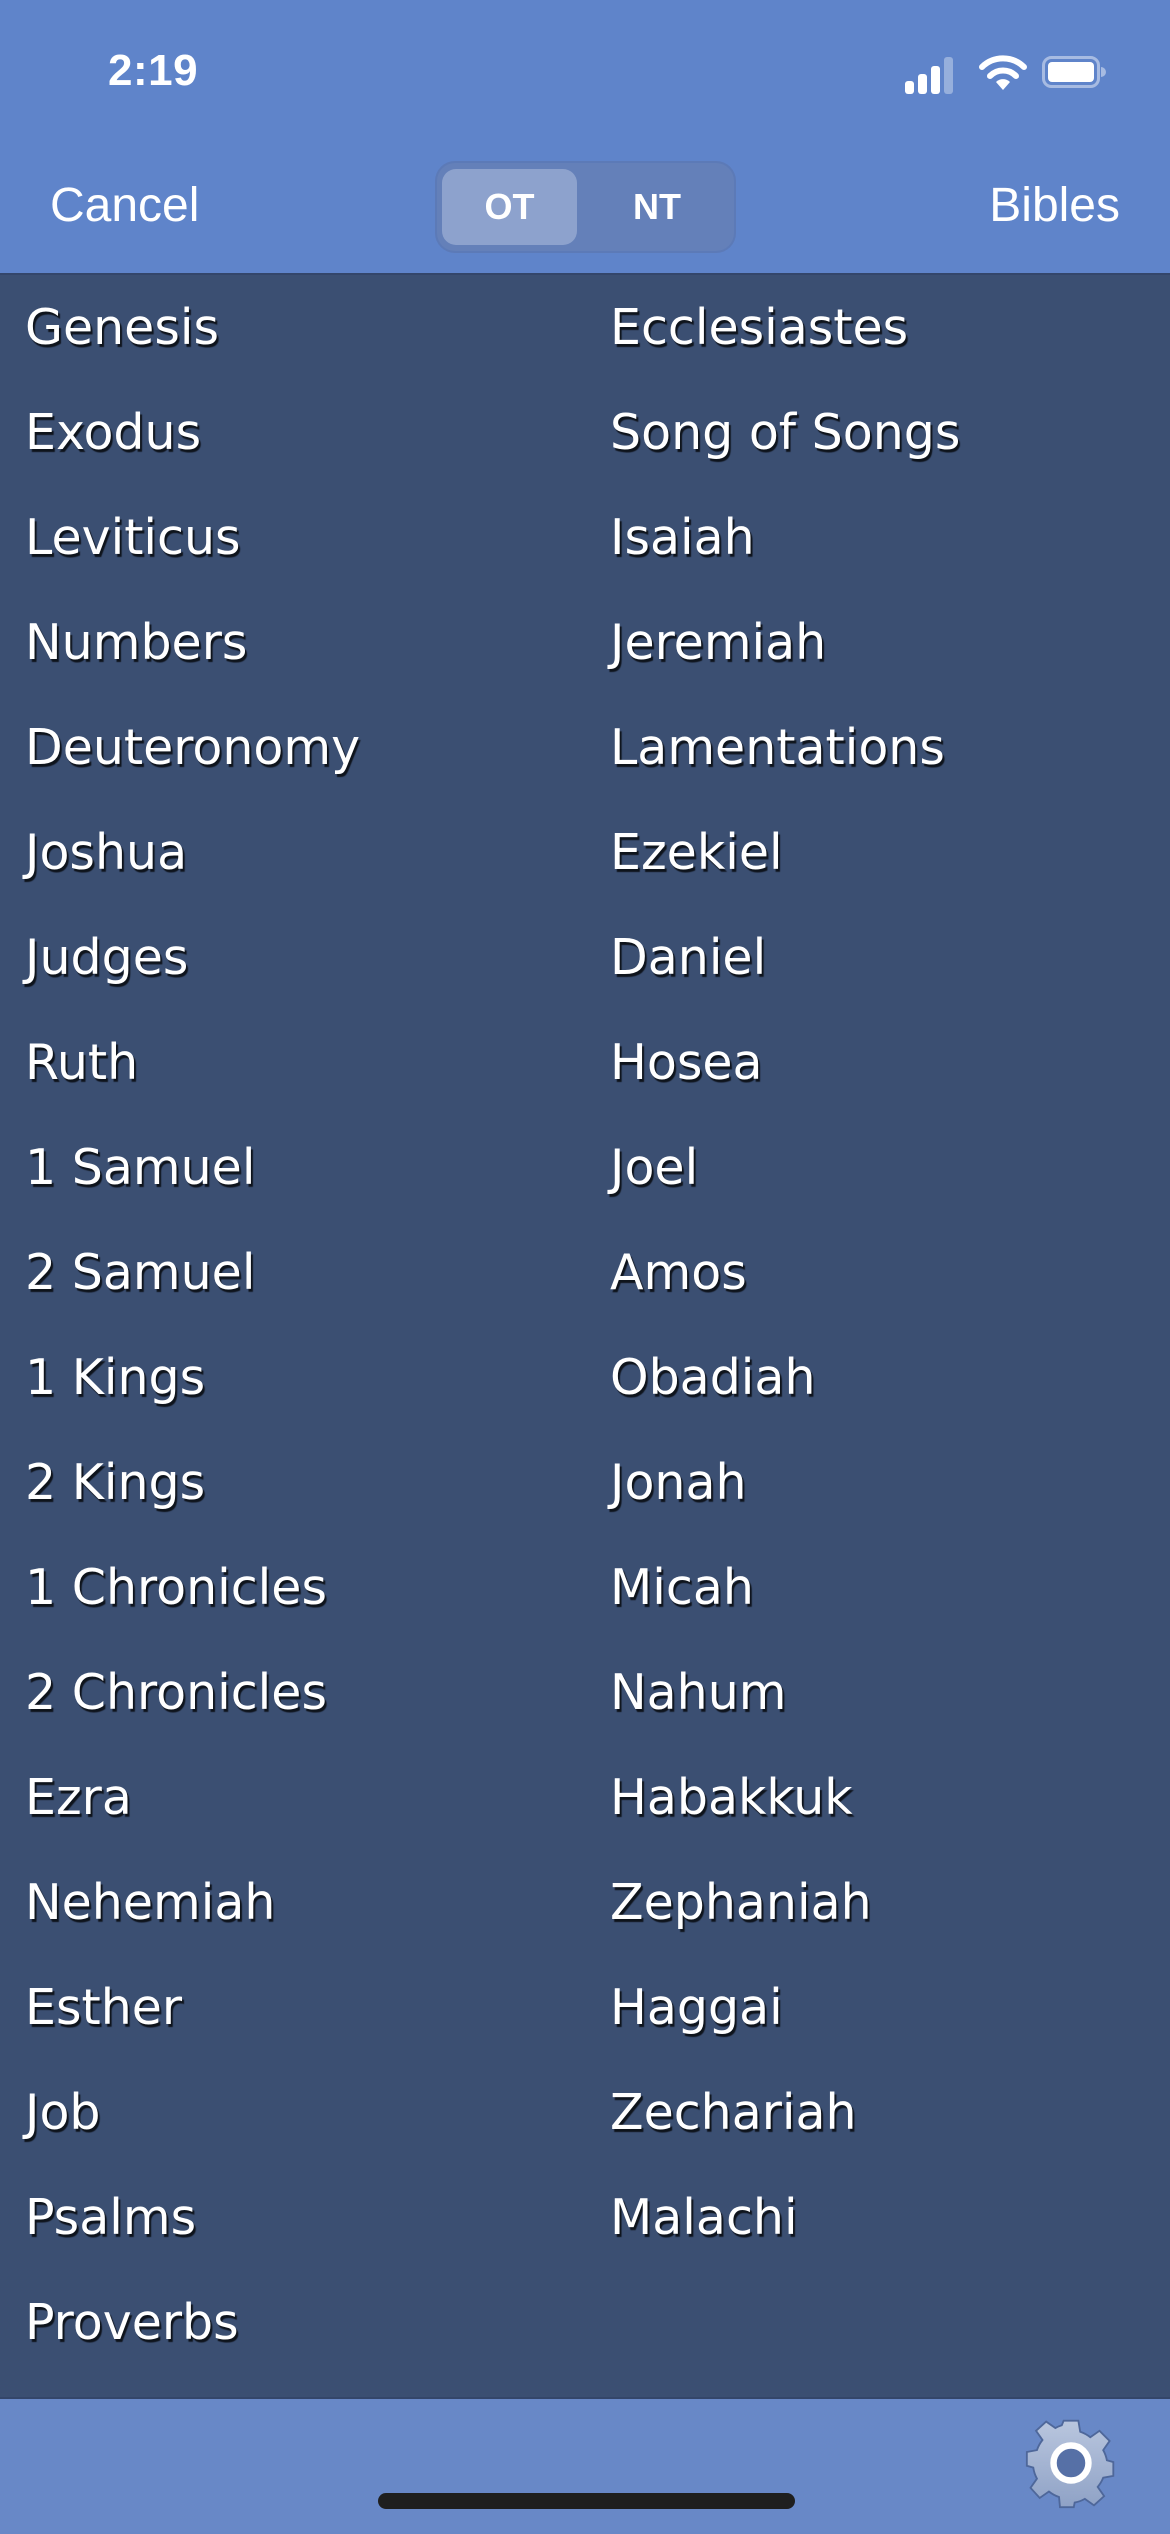 The height and width of the screenshot is (2534, 1170). I want to click on book-item: 1 Samuel, so click(192, 1167).